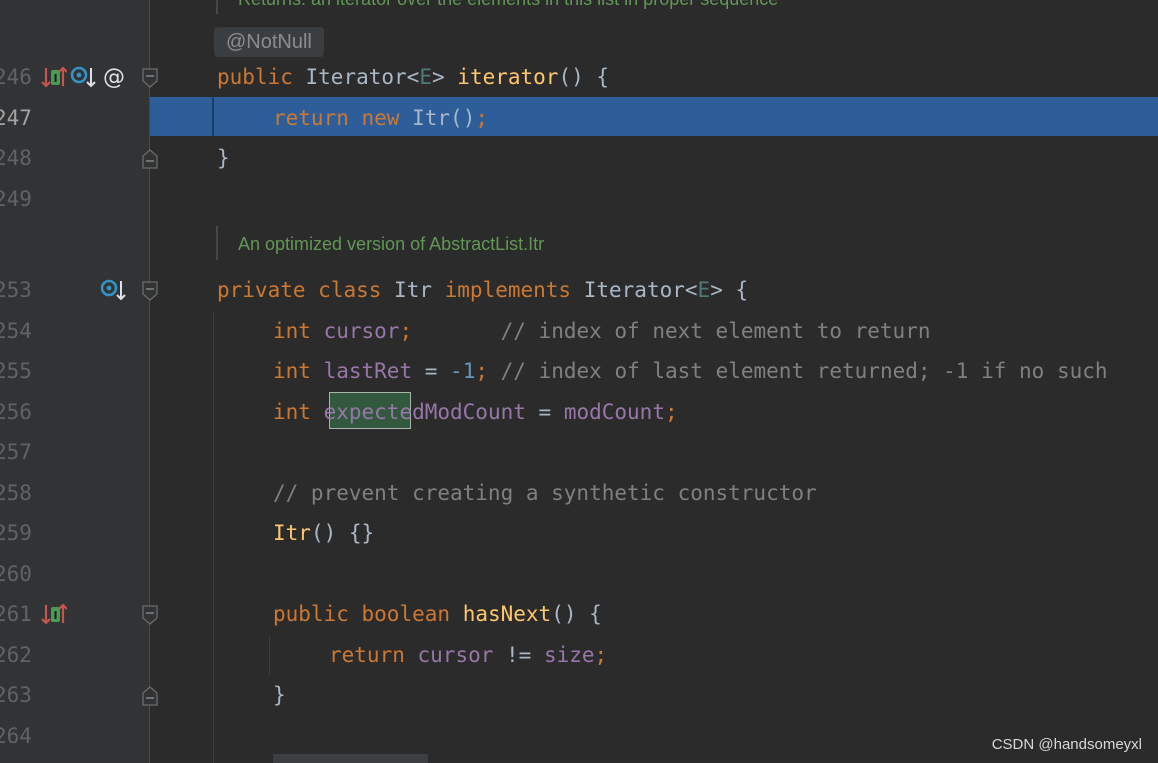  I want to click on code-line-247: return new Itr();, so click(380, 118).